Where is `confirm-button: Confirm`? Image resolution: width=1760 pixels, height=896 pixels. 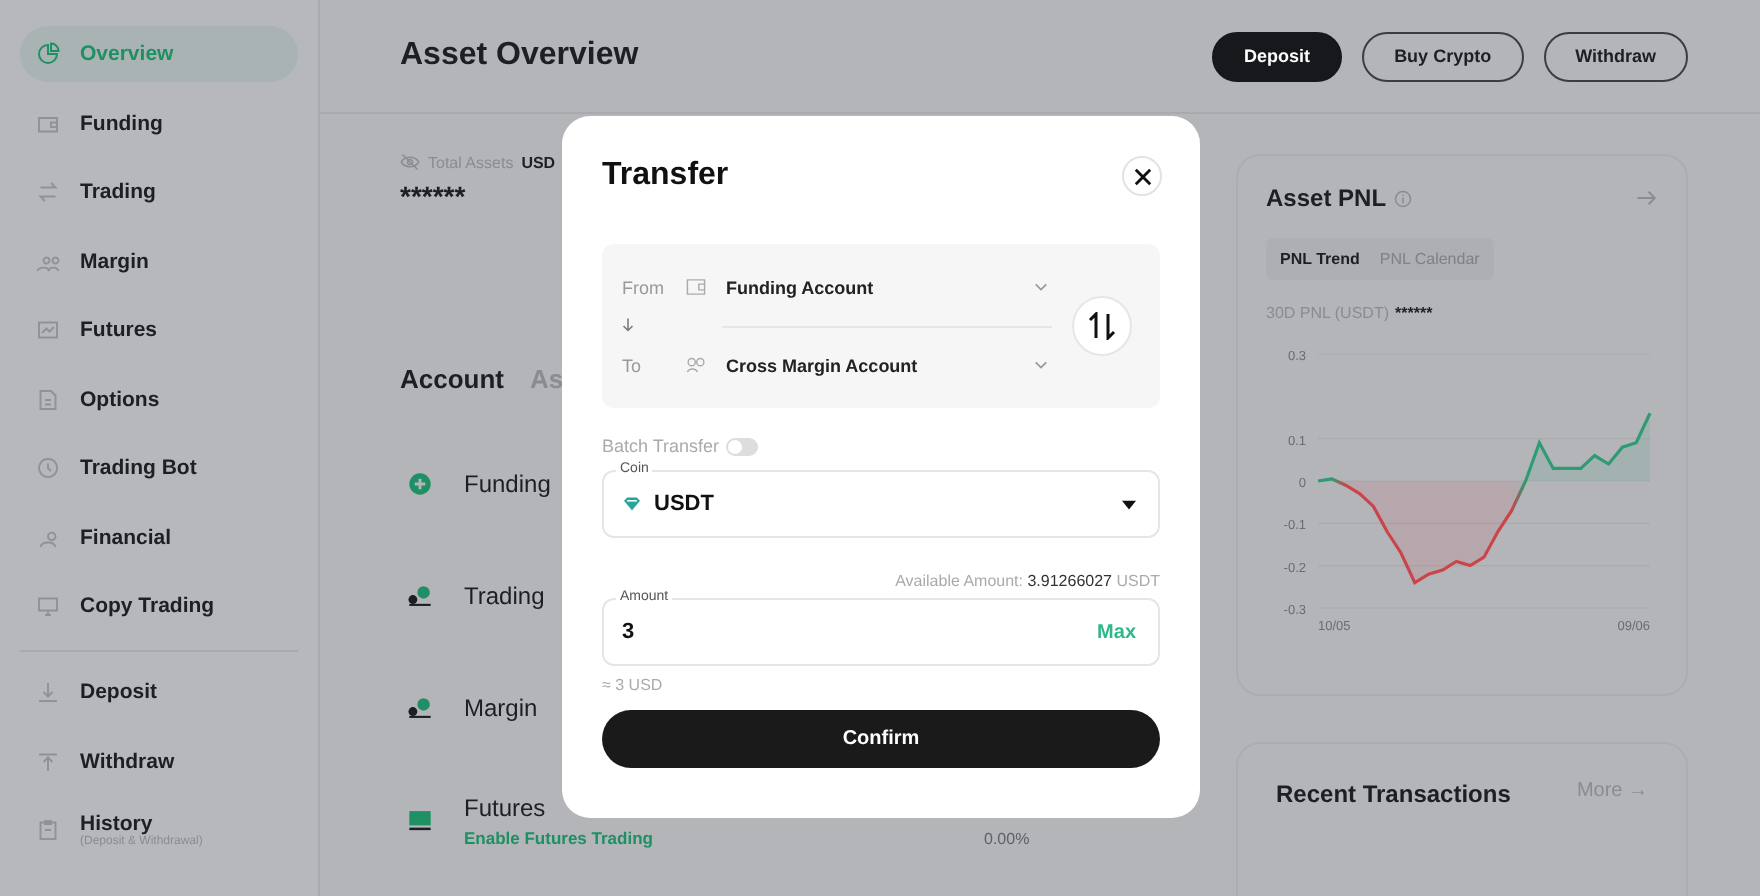 confirm-button: Confirm is located at coordinates (881, 739).